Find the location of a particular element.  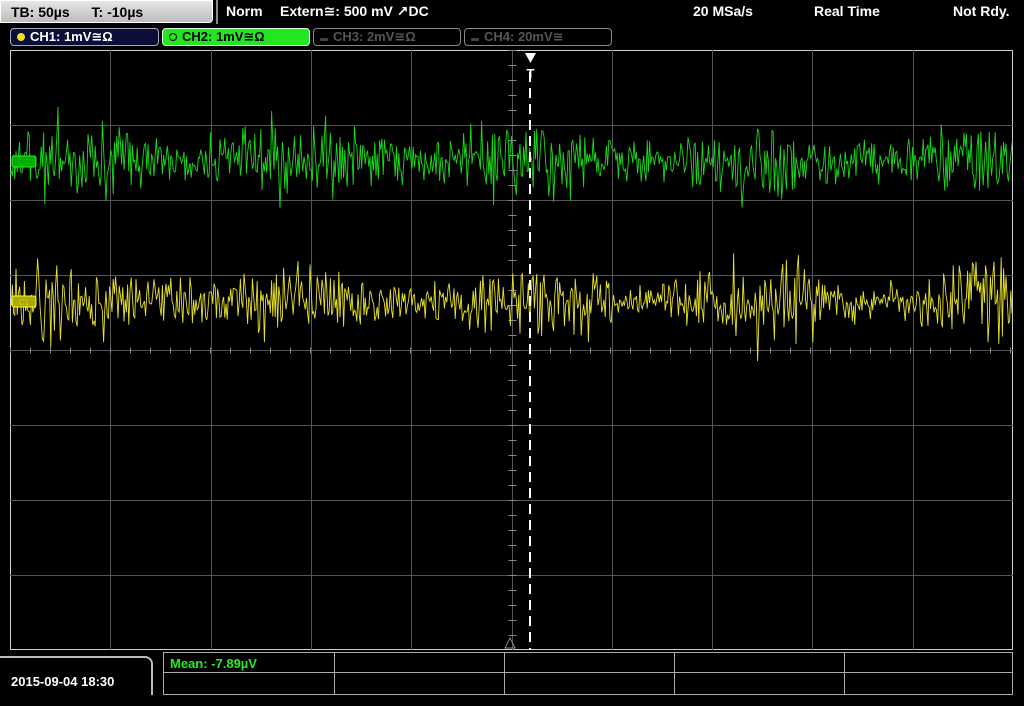

tab-ch2: CH2: 1mV≅Ω is located at coordinates (236, 37).